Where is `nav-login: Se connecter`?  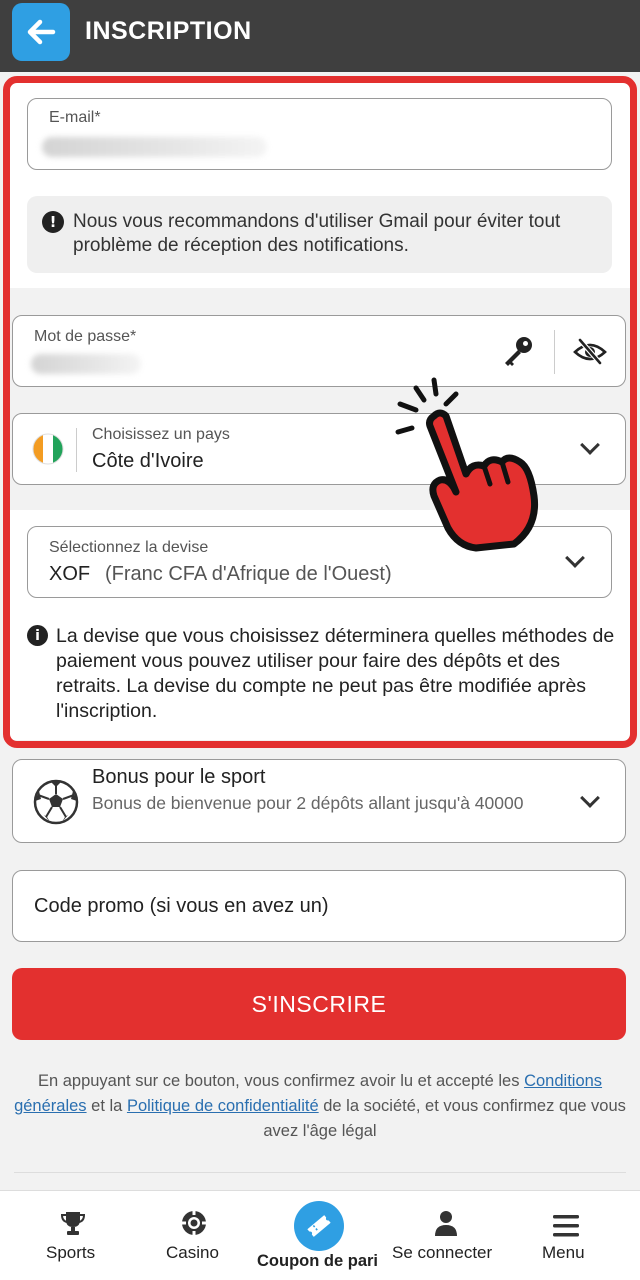 nav-login: Se connecter is located at coordinates (446, 1235).